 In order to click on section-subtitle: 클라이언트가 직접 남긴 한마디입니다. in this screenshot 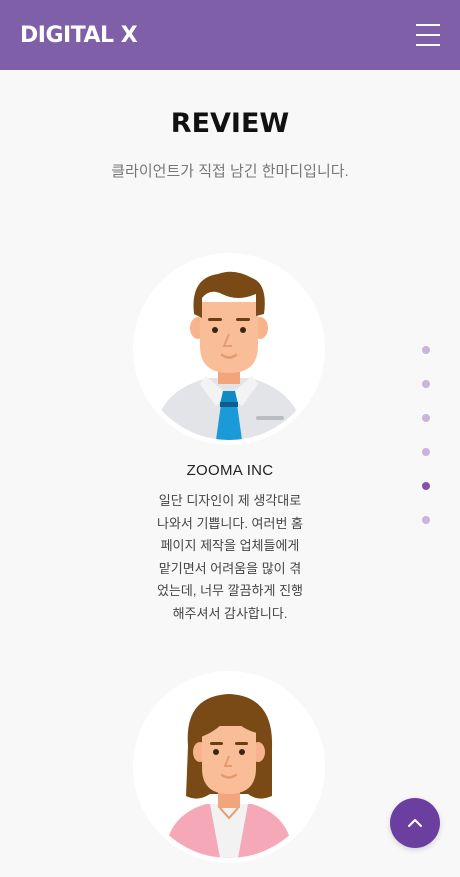, I will do `click(230, 171)`.